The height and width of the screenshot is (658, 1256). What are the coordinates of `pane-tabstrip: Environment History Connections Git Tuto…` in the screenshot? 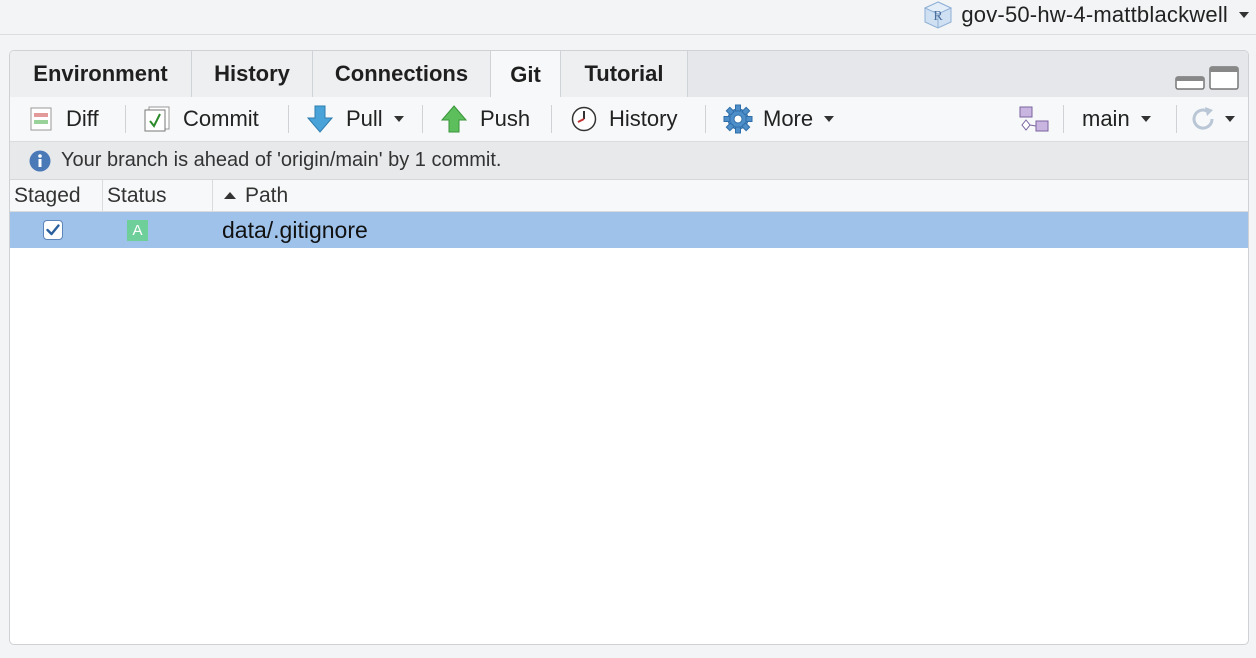 It's located at (629, 74).